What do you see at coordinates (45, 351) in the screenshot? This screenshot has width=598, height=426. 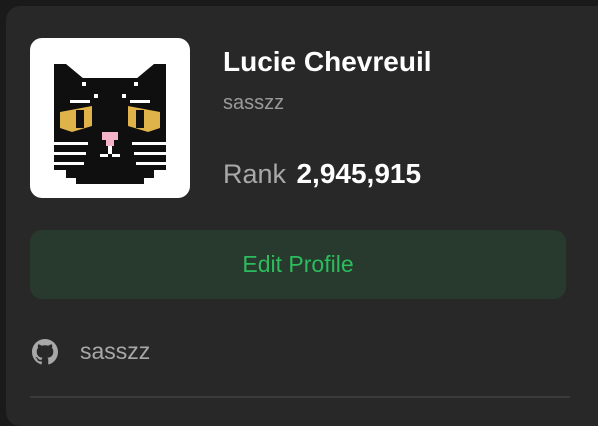 I see `github-icon` at bounding box center [45, 351].